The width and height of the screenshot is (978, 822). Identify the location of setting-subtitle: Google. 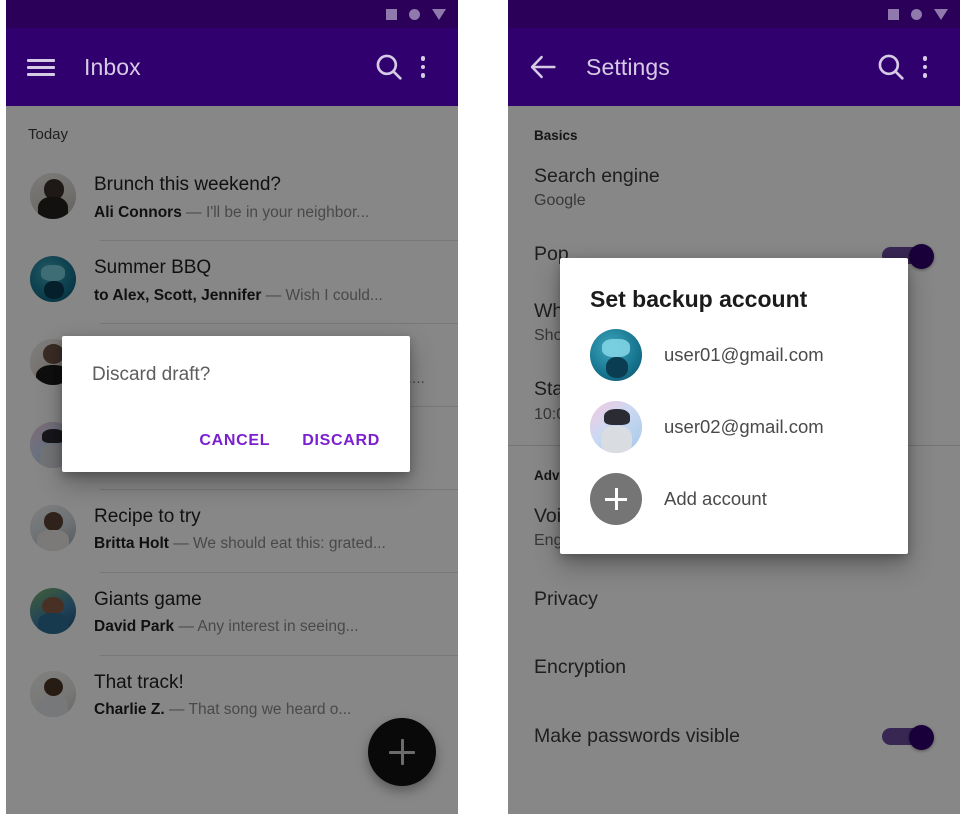
(560, 201).